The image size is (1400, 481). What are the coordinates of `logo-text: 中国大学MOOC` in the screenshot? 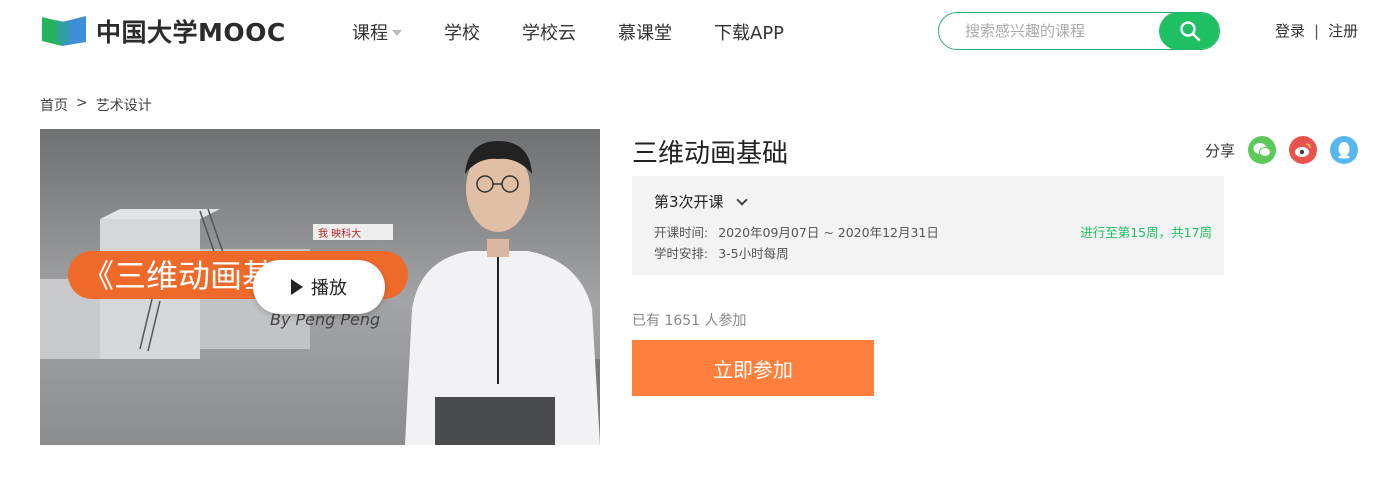 It's located at (191, 32).